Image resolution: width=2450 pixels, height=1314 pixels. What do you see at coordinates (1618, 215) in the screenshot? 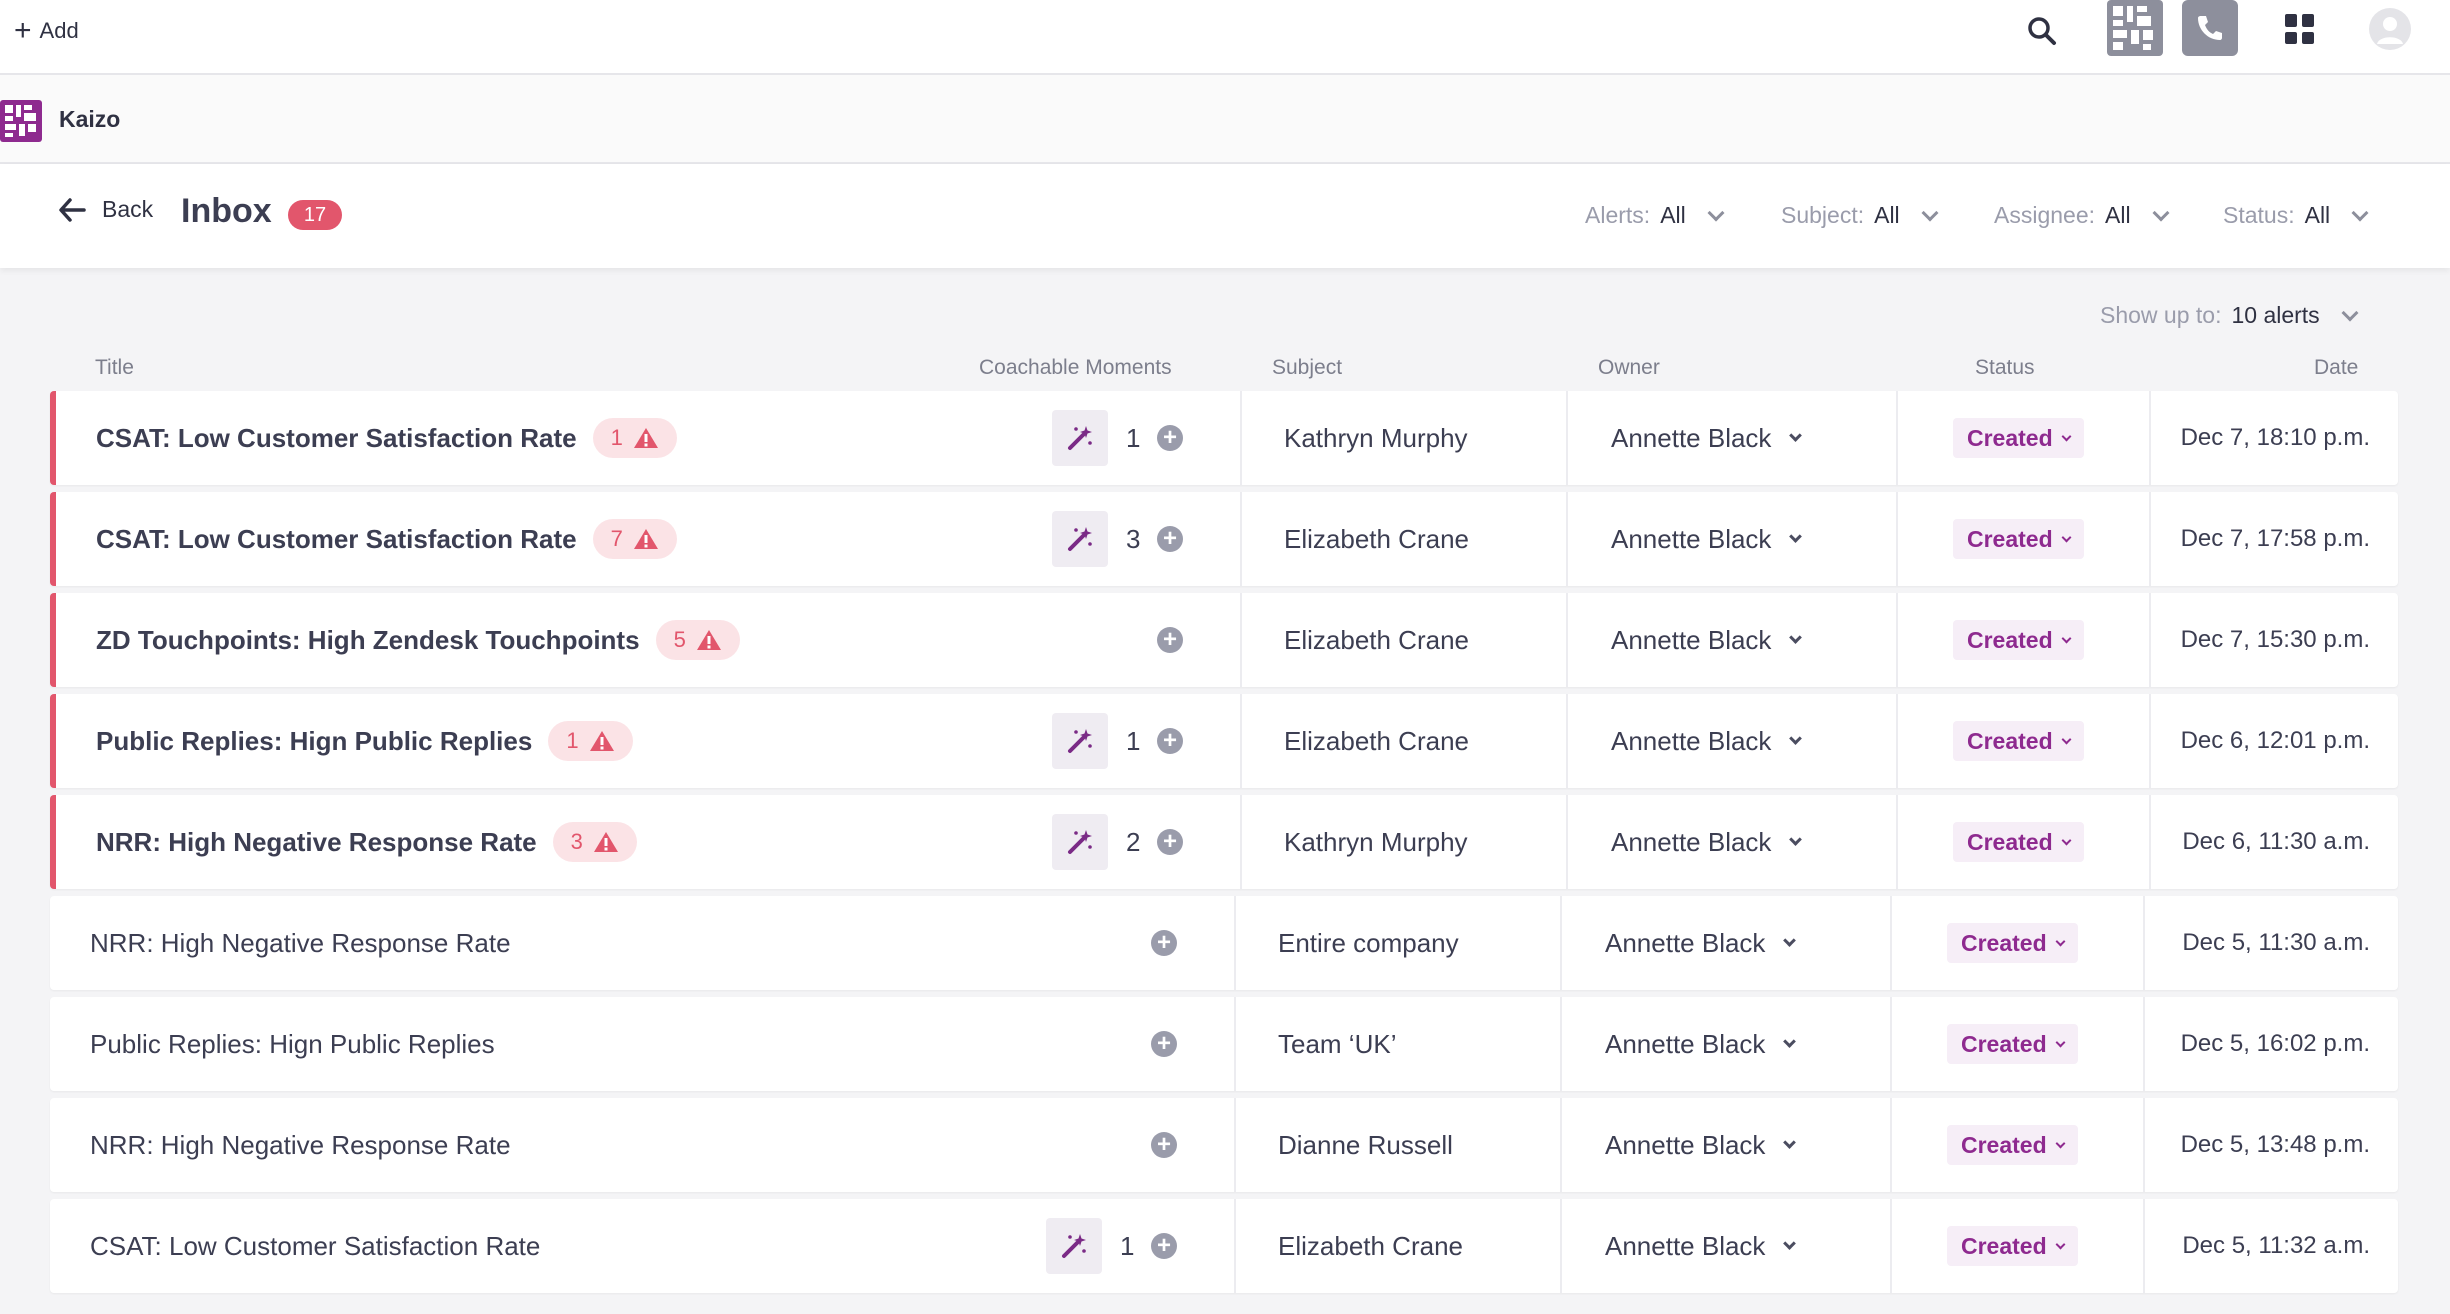
I see `filter-label: Alerts:` at bounding box center [1618, 215].